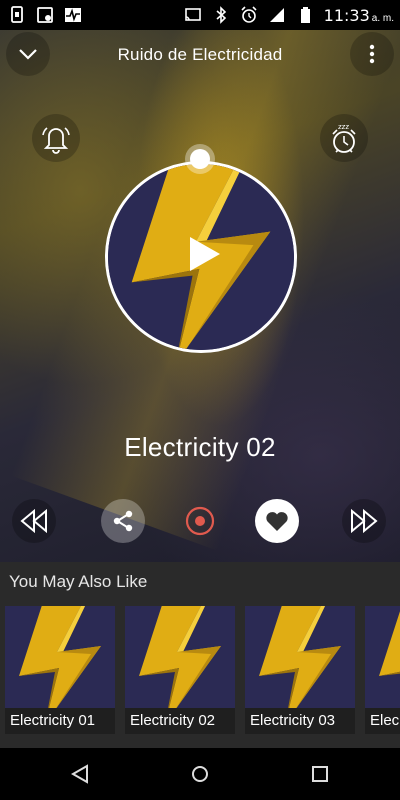 This screenshot has width=400, height=800. I want to click on activity-icon, so click(73, 15).